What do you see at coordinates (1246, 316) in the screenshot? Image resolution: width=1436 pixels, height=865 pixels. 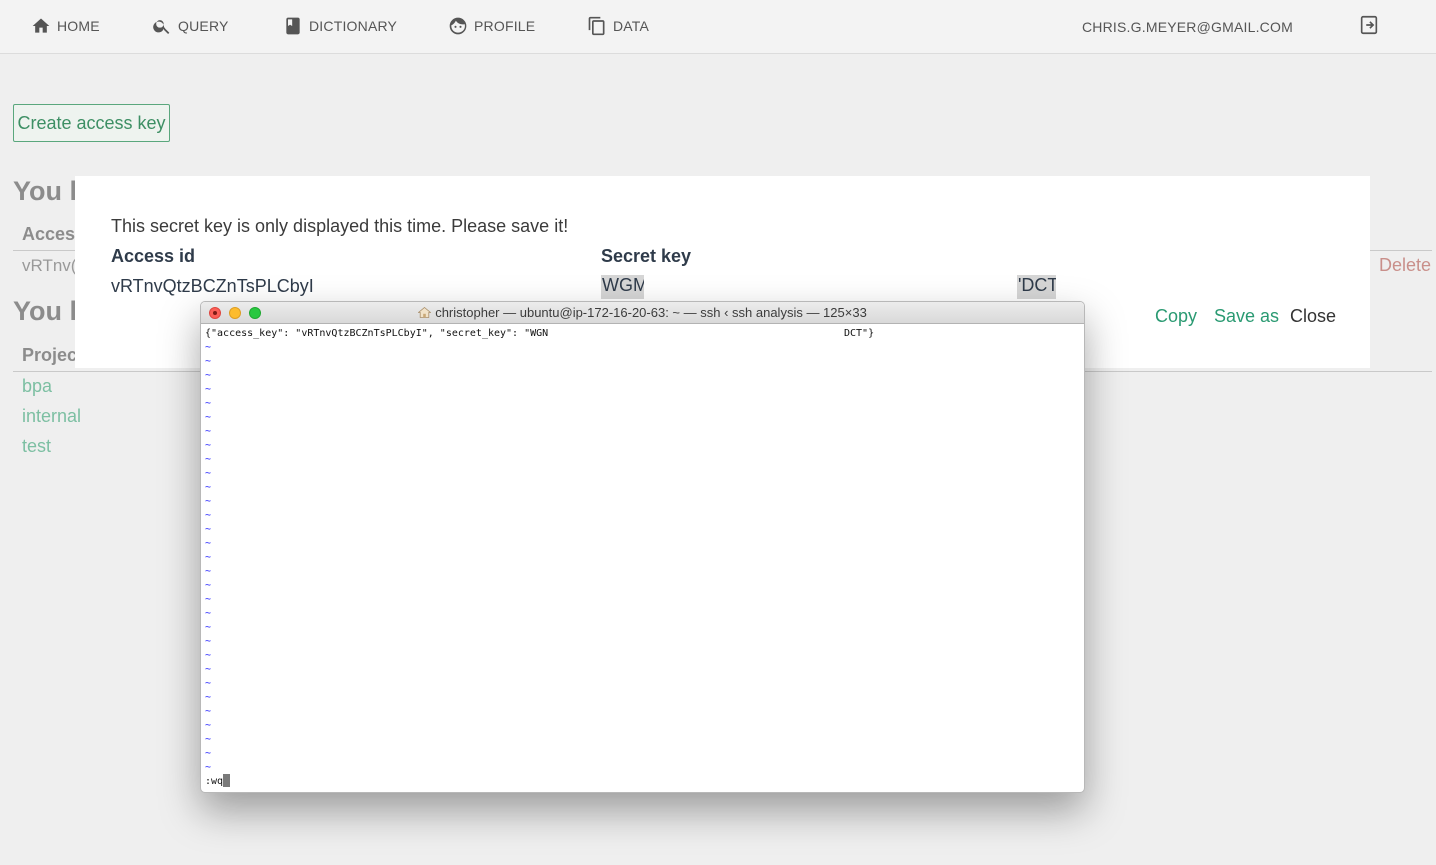 I see `save-as-button: Save as` at bounding box center [1246, 316].